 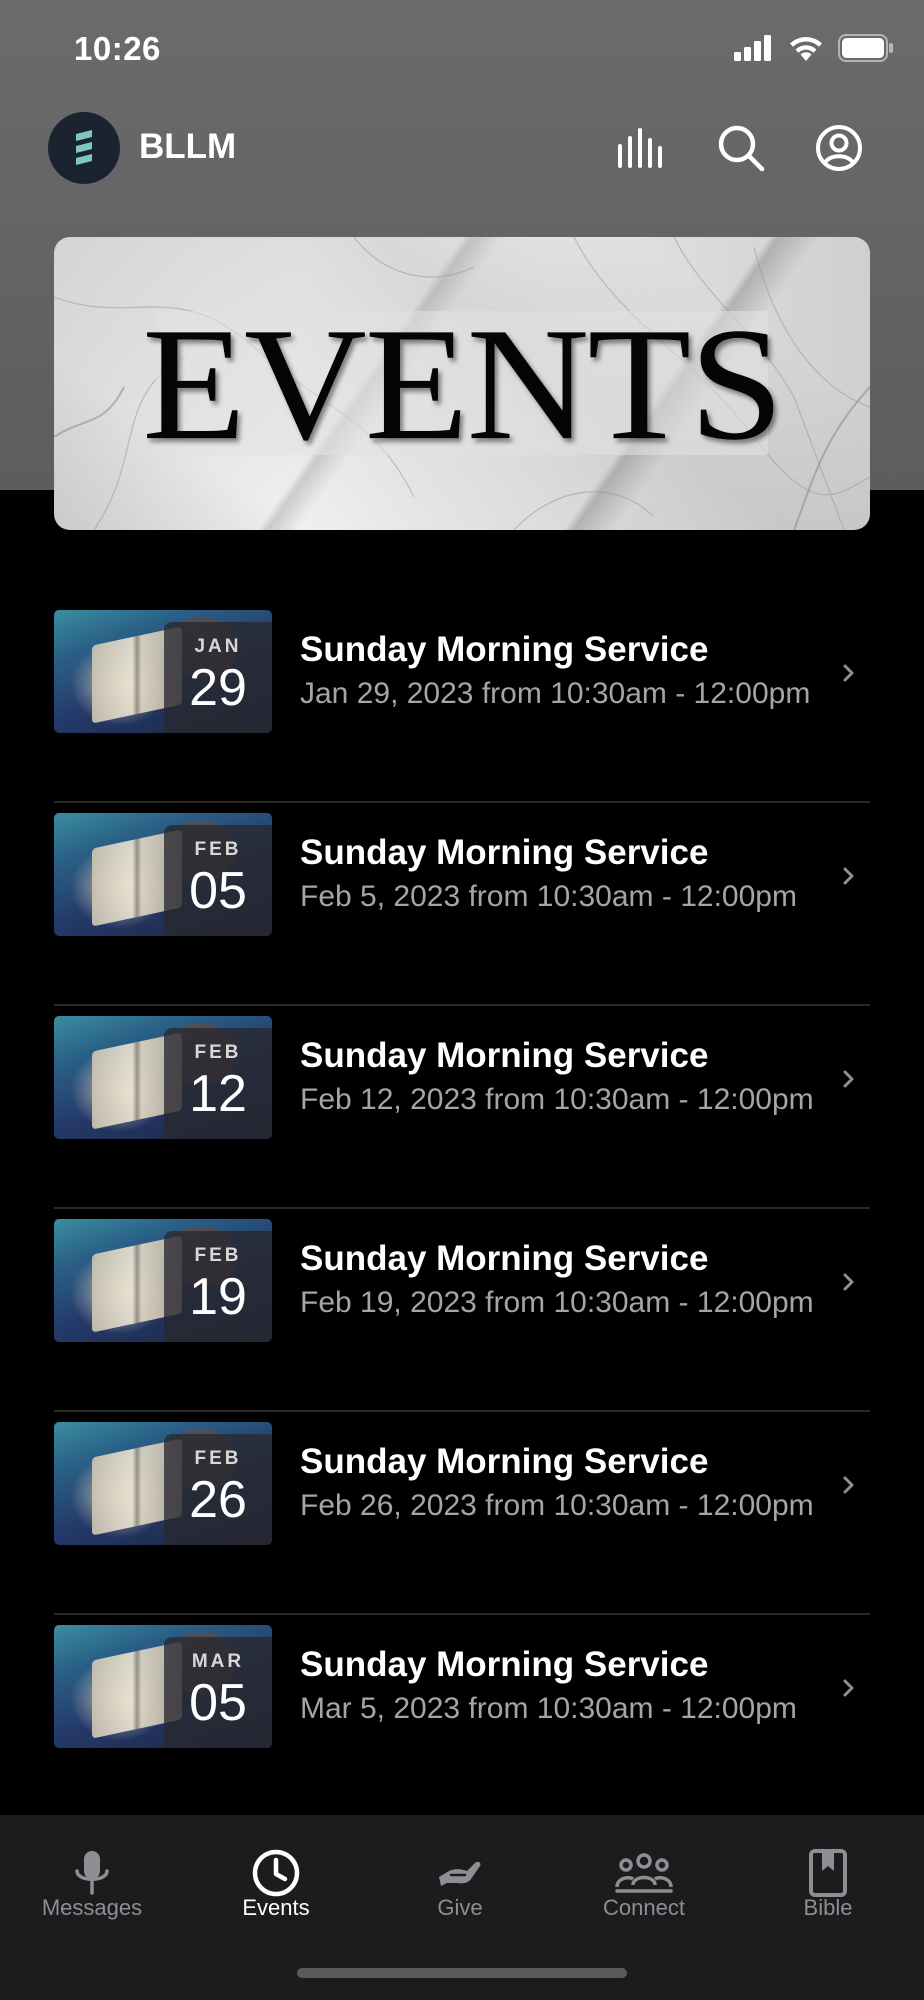 What do you see at coordinates (548, 1708) in the screenshot?
I see `event-subtitle: Mar 5, 2023 from 10:30am - 12:00pm` at bounding box center [548, 1708].